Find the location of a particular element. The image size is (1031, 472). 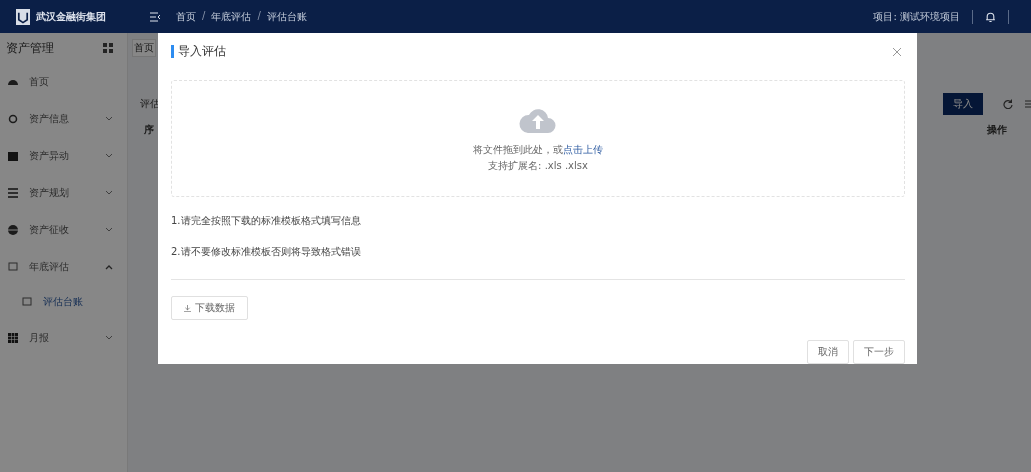

grid-icon is located at coordinates (108, 48).